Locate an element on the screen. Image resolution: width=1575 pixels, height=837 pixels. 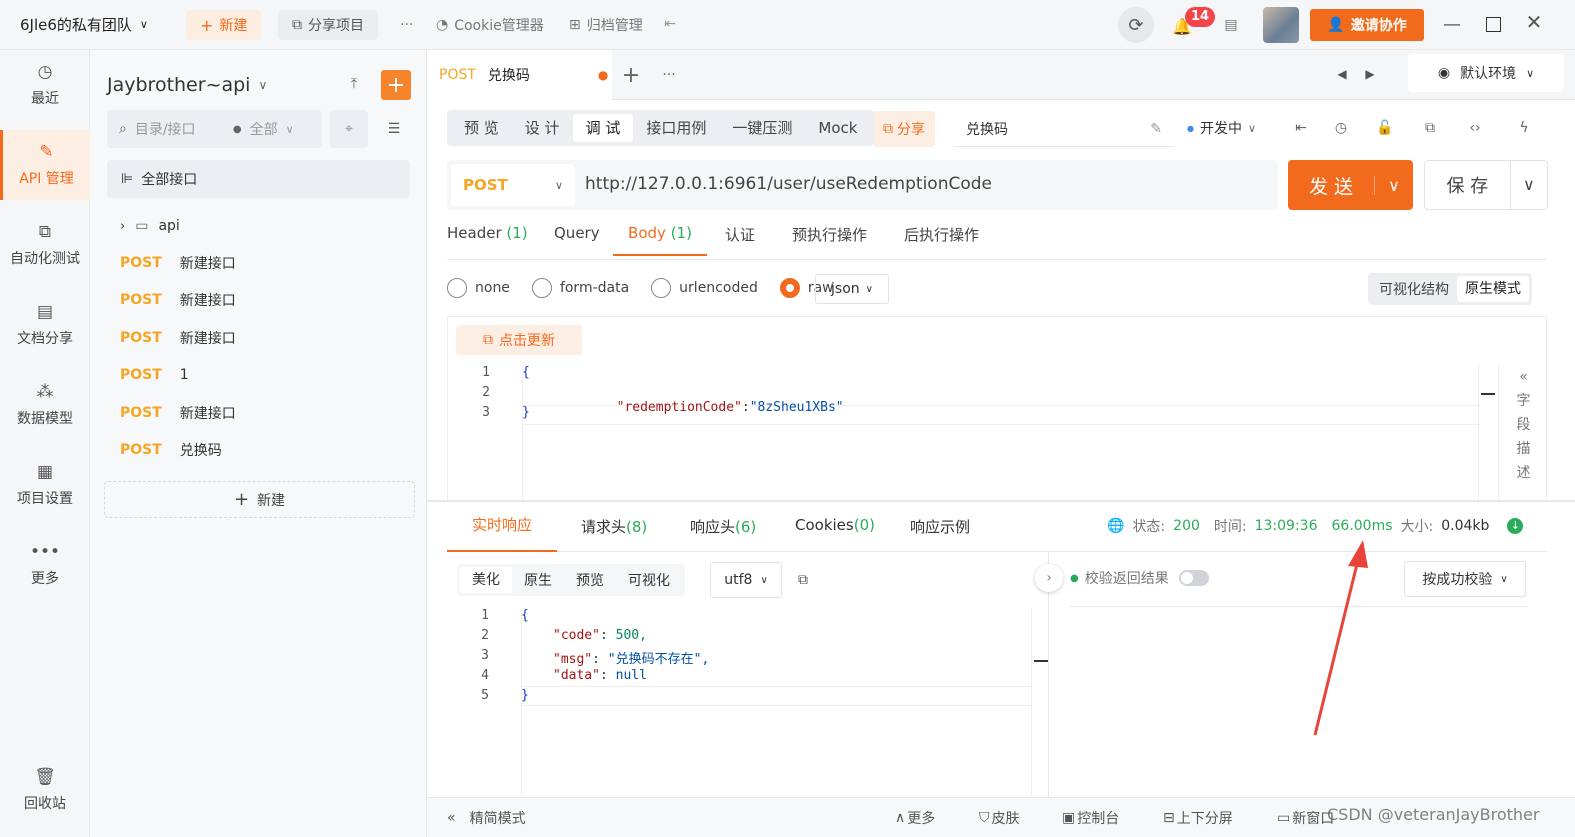
validate-mode-select: 按成功校验 ∨ is located at coordinates (1465, 579).